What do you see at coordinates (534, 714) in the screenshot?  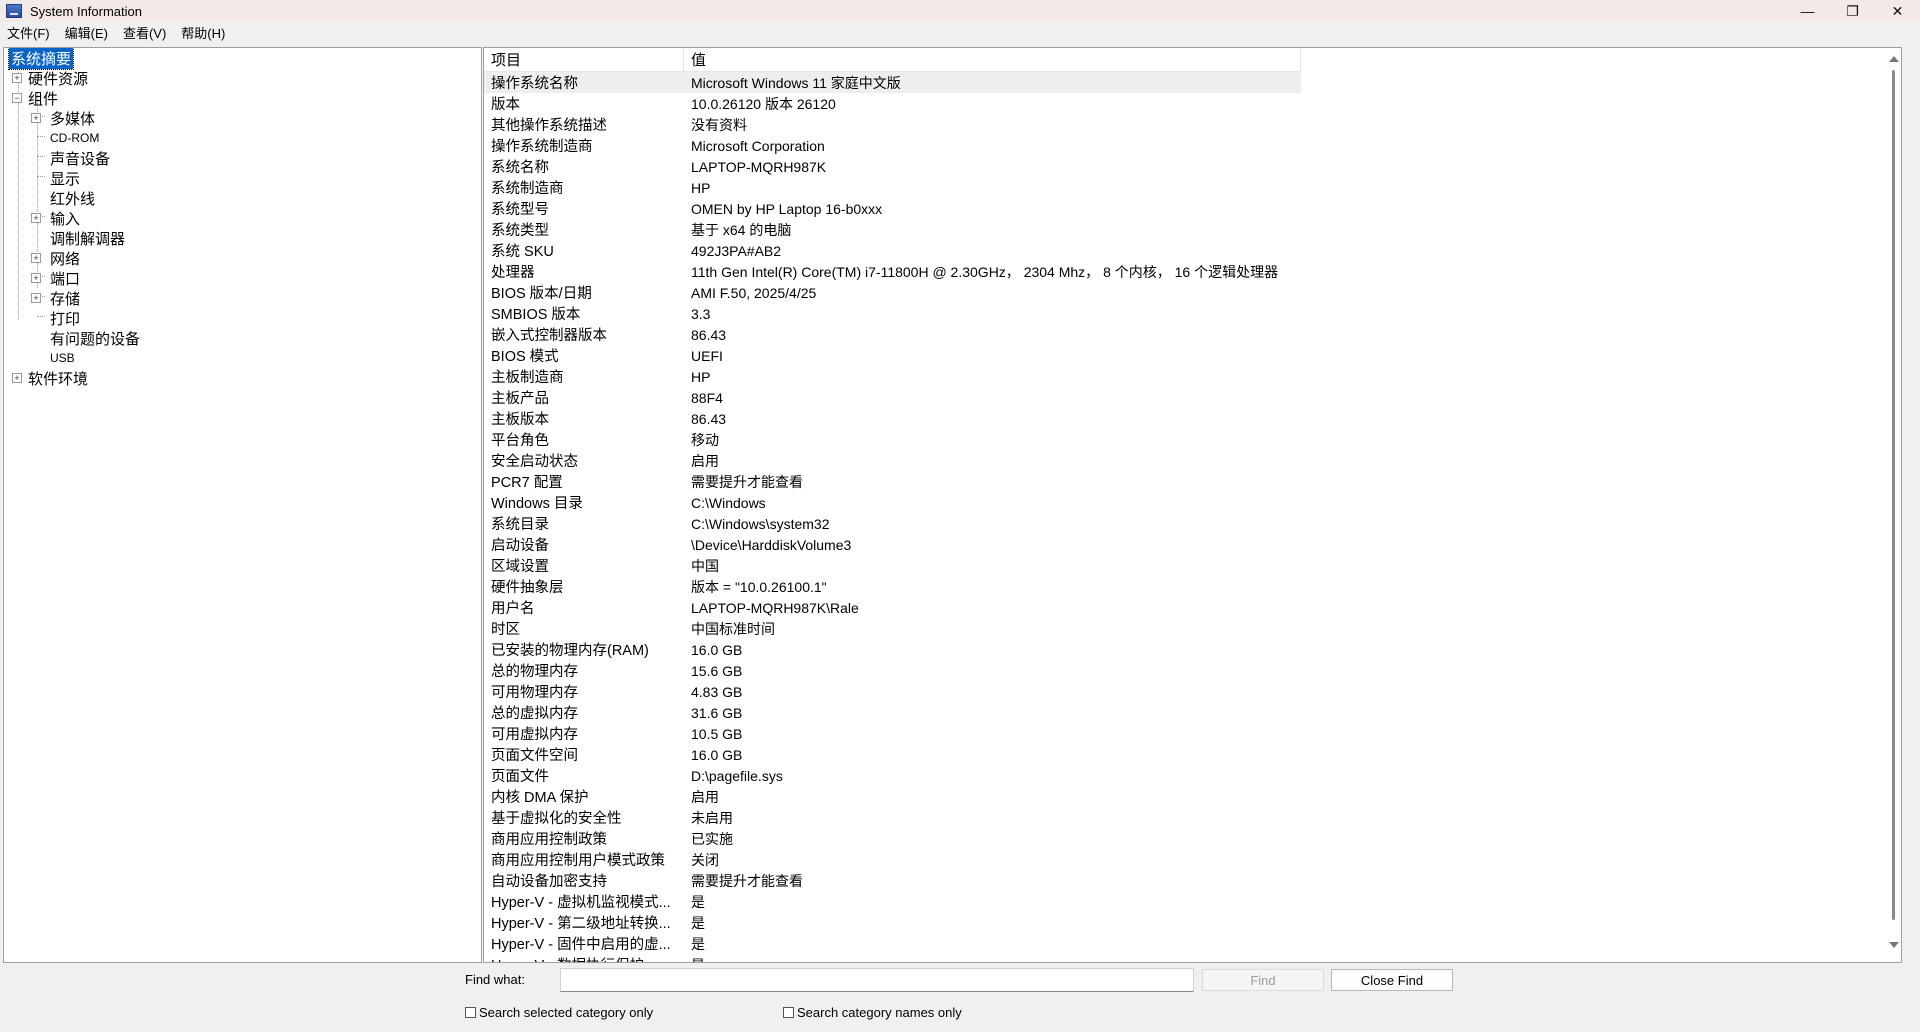 I see `item-cell: 总的虚拟内存` at bounding box center [534, 714].